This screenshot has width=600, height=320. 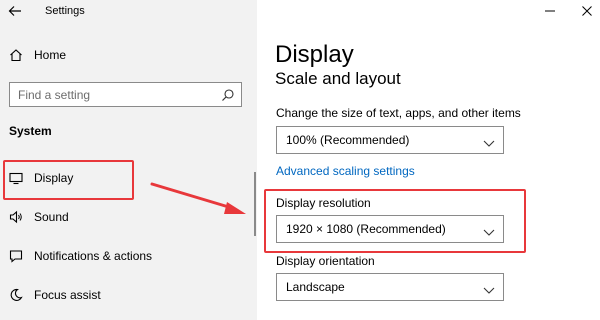 I want to click on search-icon, so click(x=228, y=95).